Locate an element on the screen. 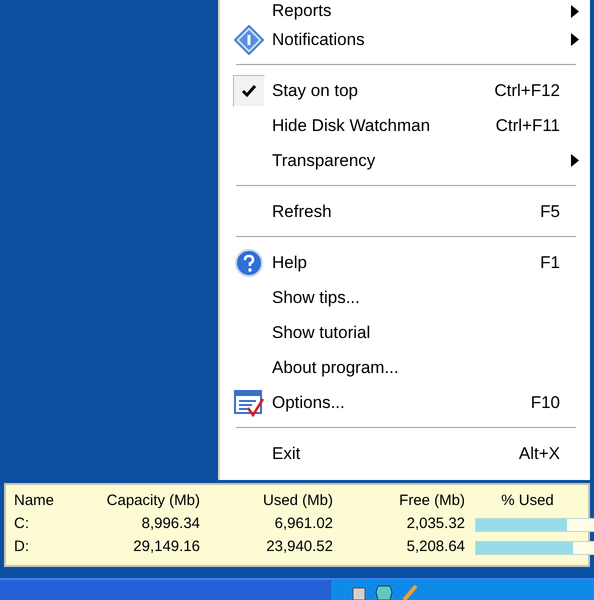 The image size is (594, 600). shortcut-text: F10 is located at coordinates (545, 403).